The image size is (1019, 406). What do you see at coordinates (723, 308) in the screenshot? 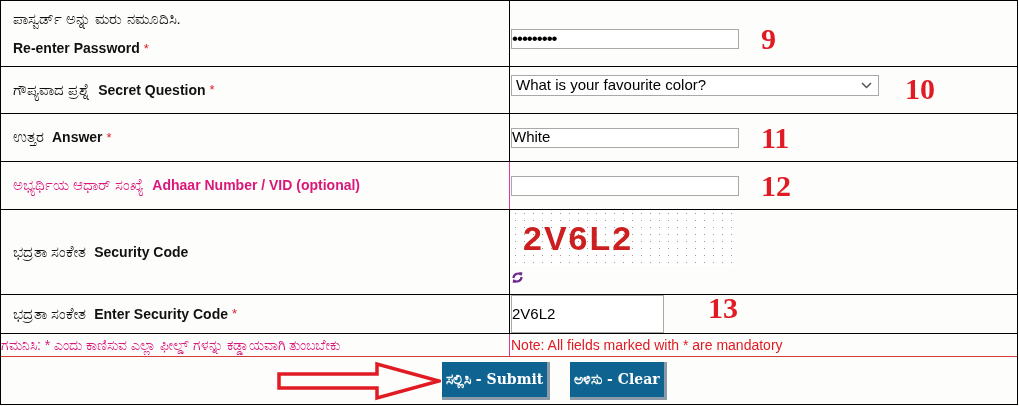
I see `step-number: 13` at bounding box center [723, 308].